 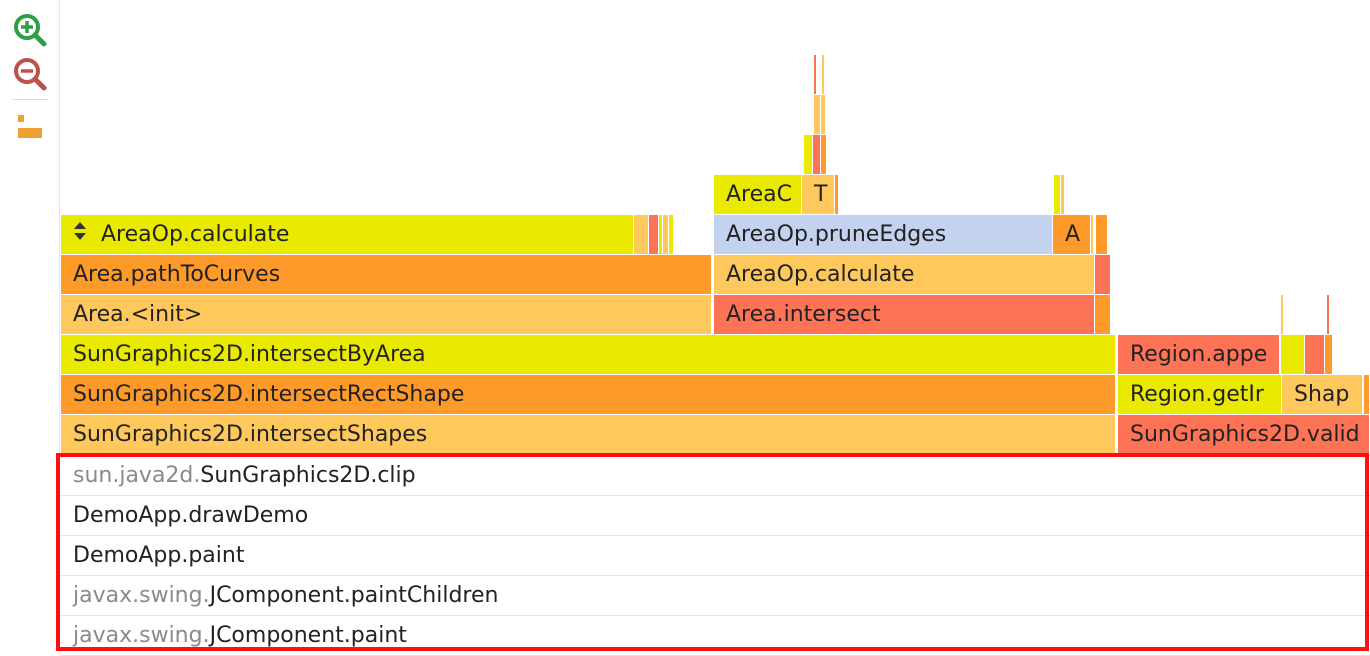 What do you see at coordinates (354, 595) in the screenshot?
I see `method-name: JComponent.paintChildren` at bounding box center [354, 595].